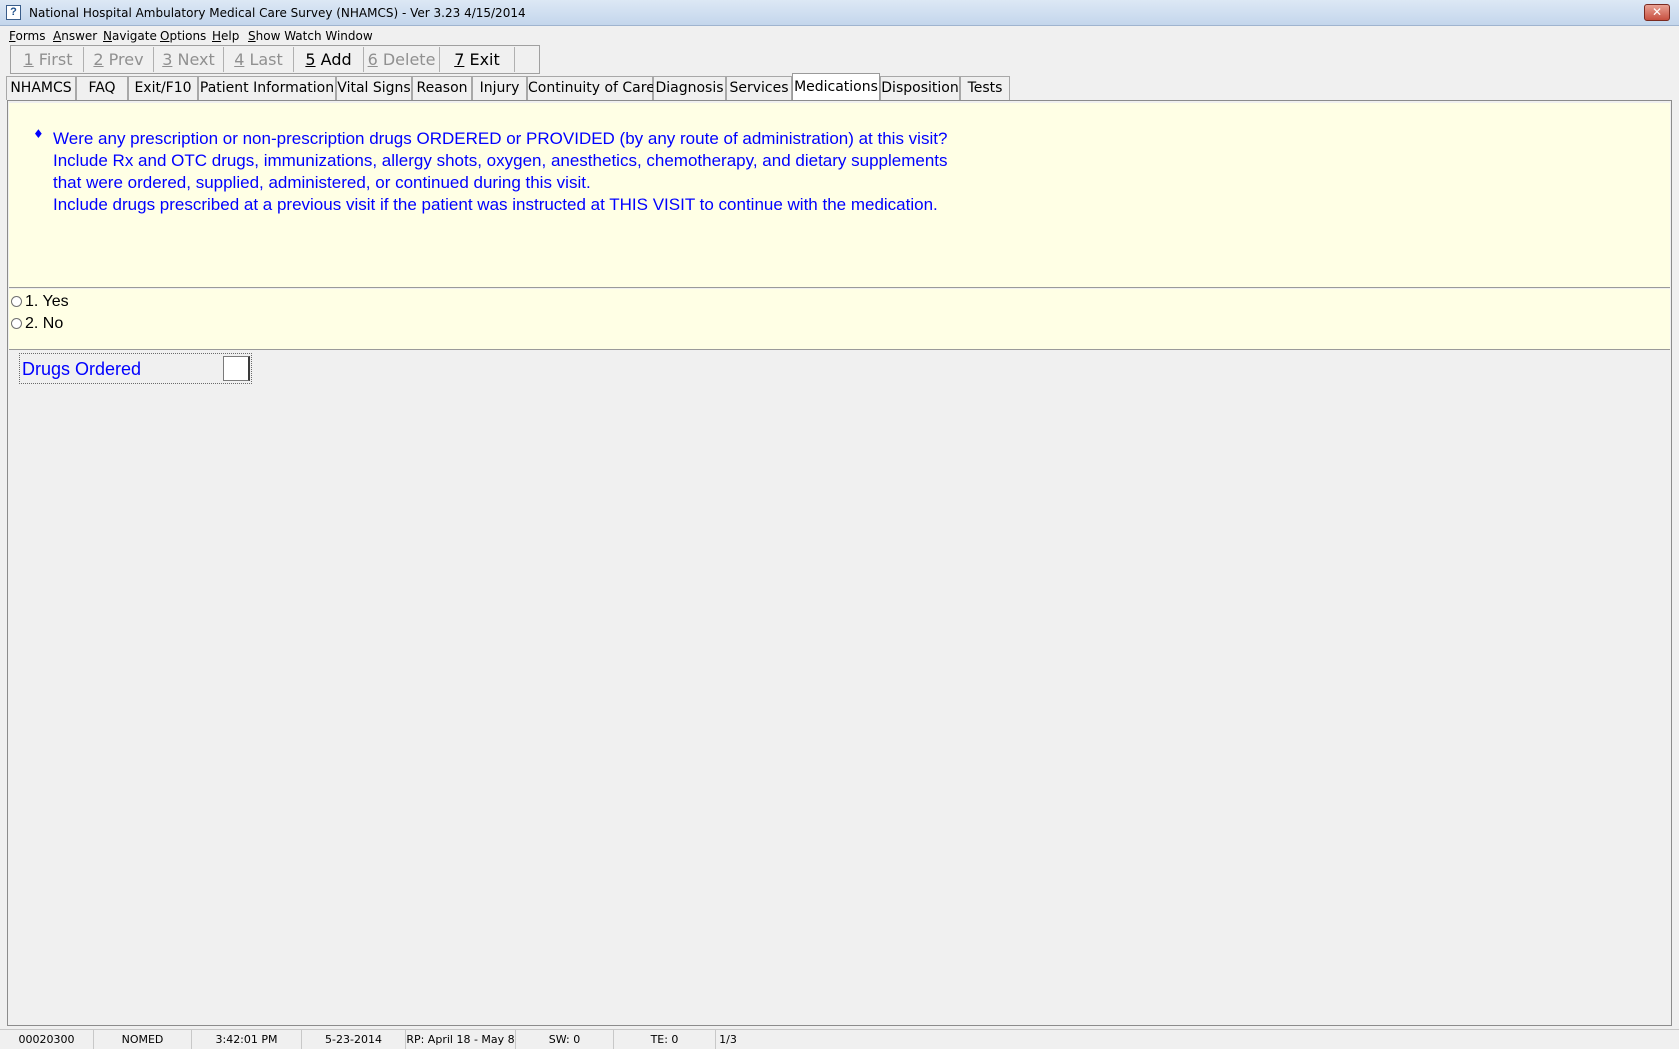  Describe the element at coordinates (329, 59) in the screenshot. I see `add-button: 5 Add` at that location.